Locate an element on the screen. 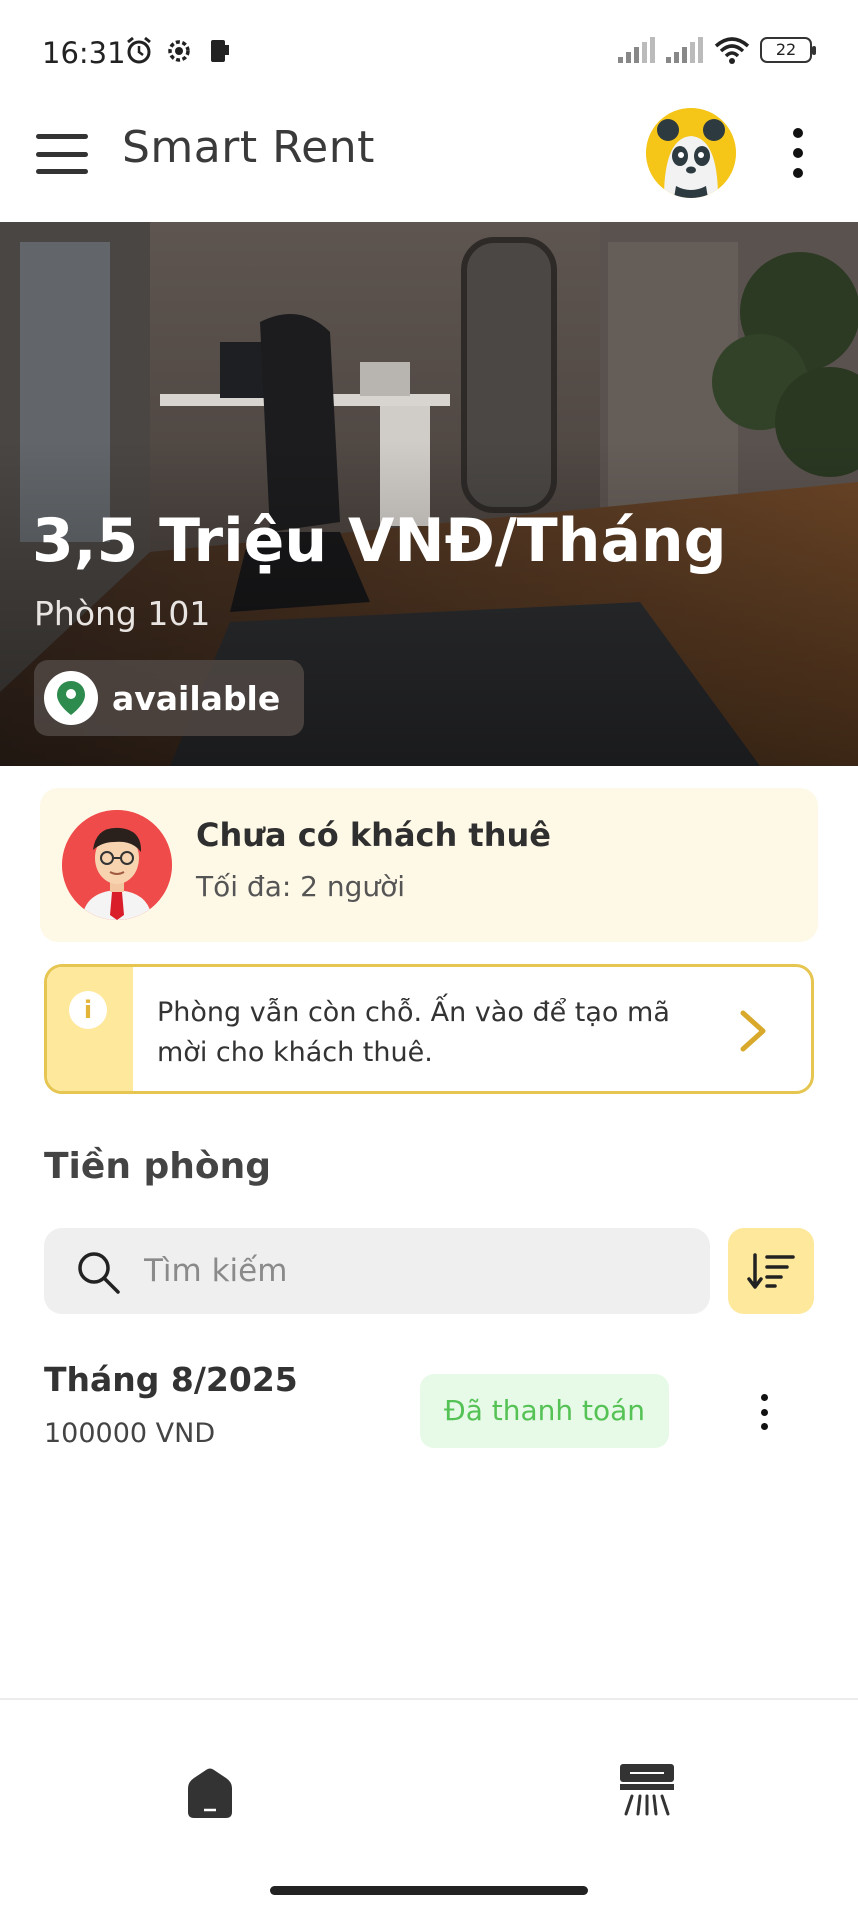 This screenshot has width=858, height=1908. availability-status: available is located at coordinates (196, 698).